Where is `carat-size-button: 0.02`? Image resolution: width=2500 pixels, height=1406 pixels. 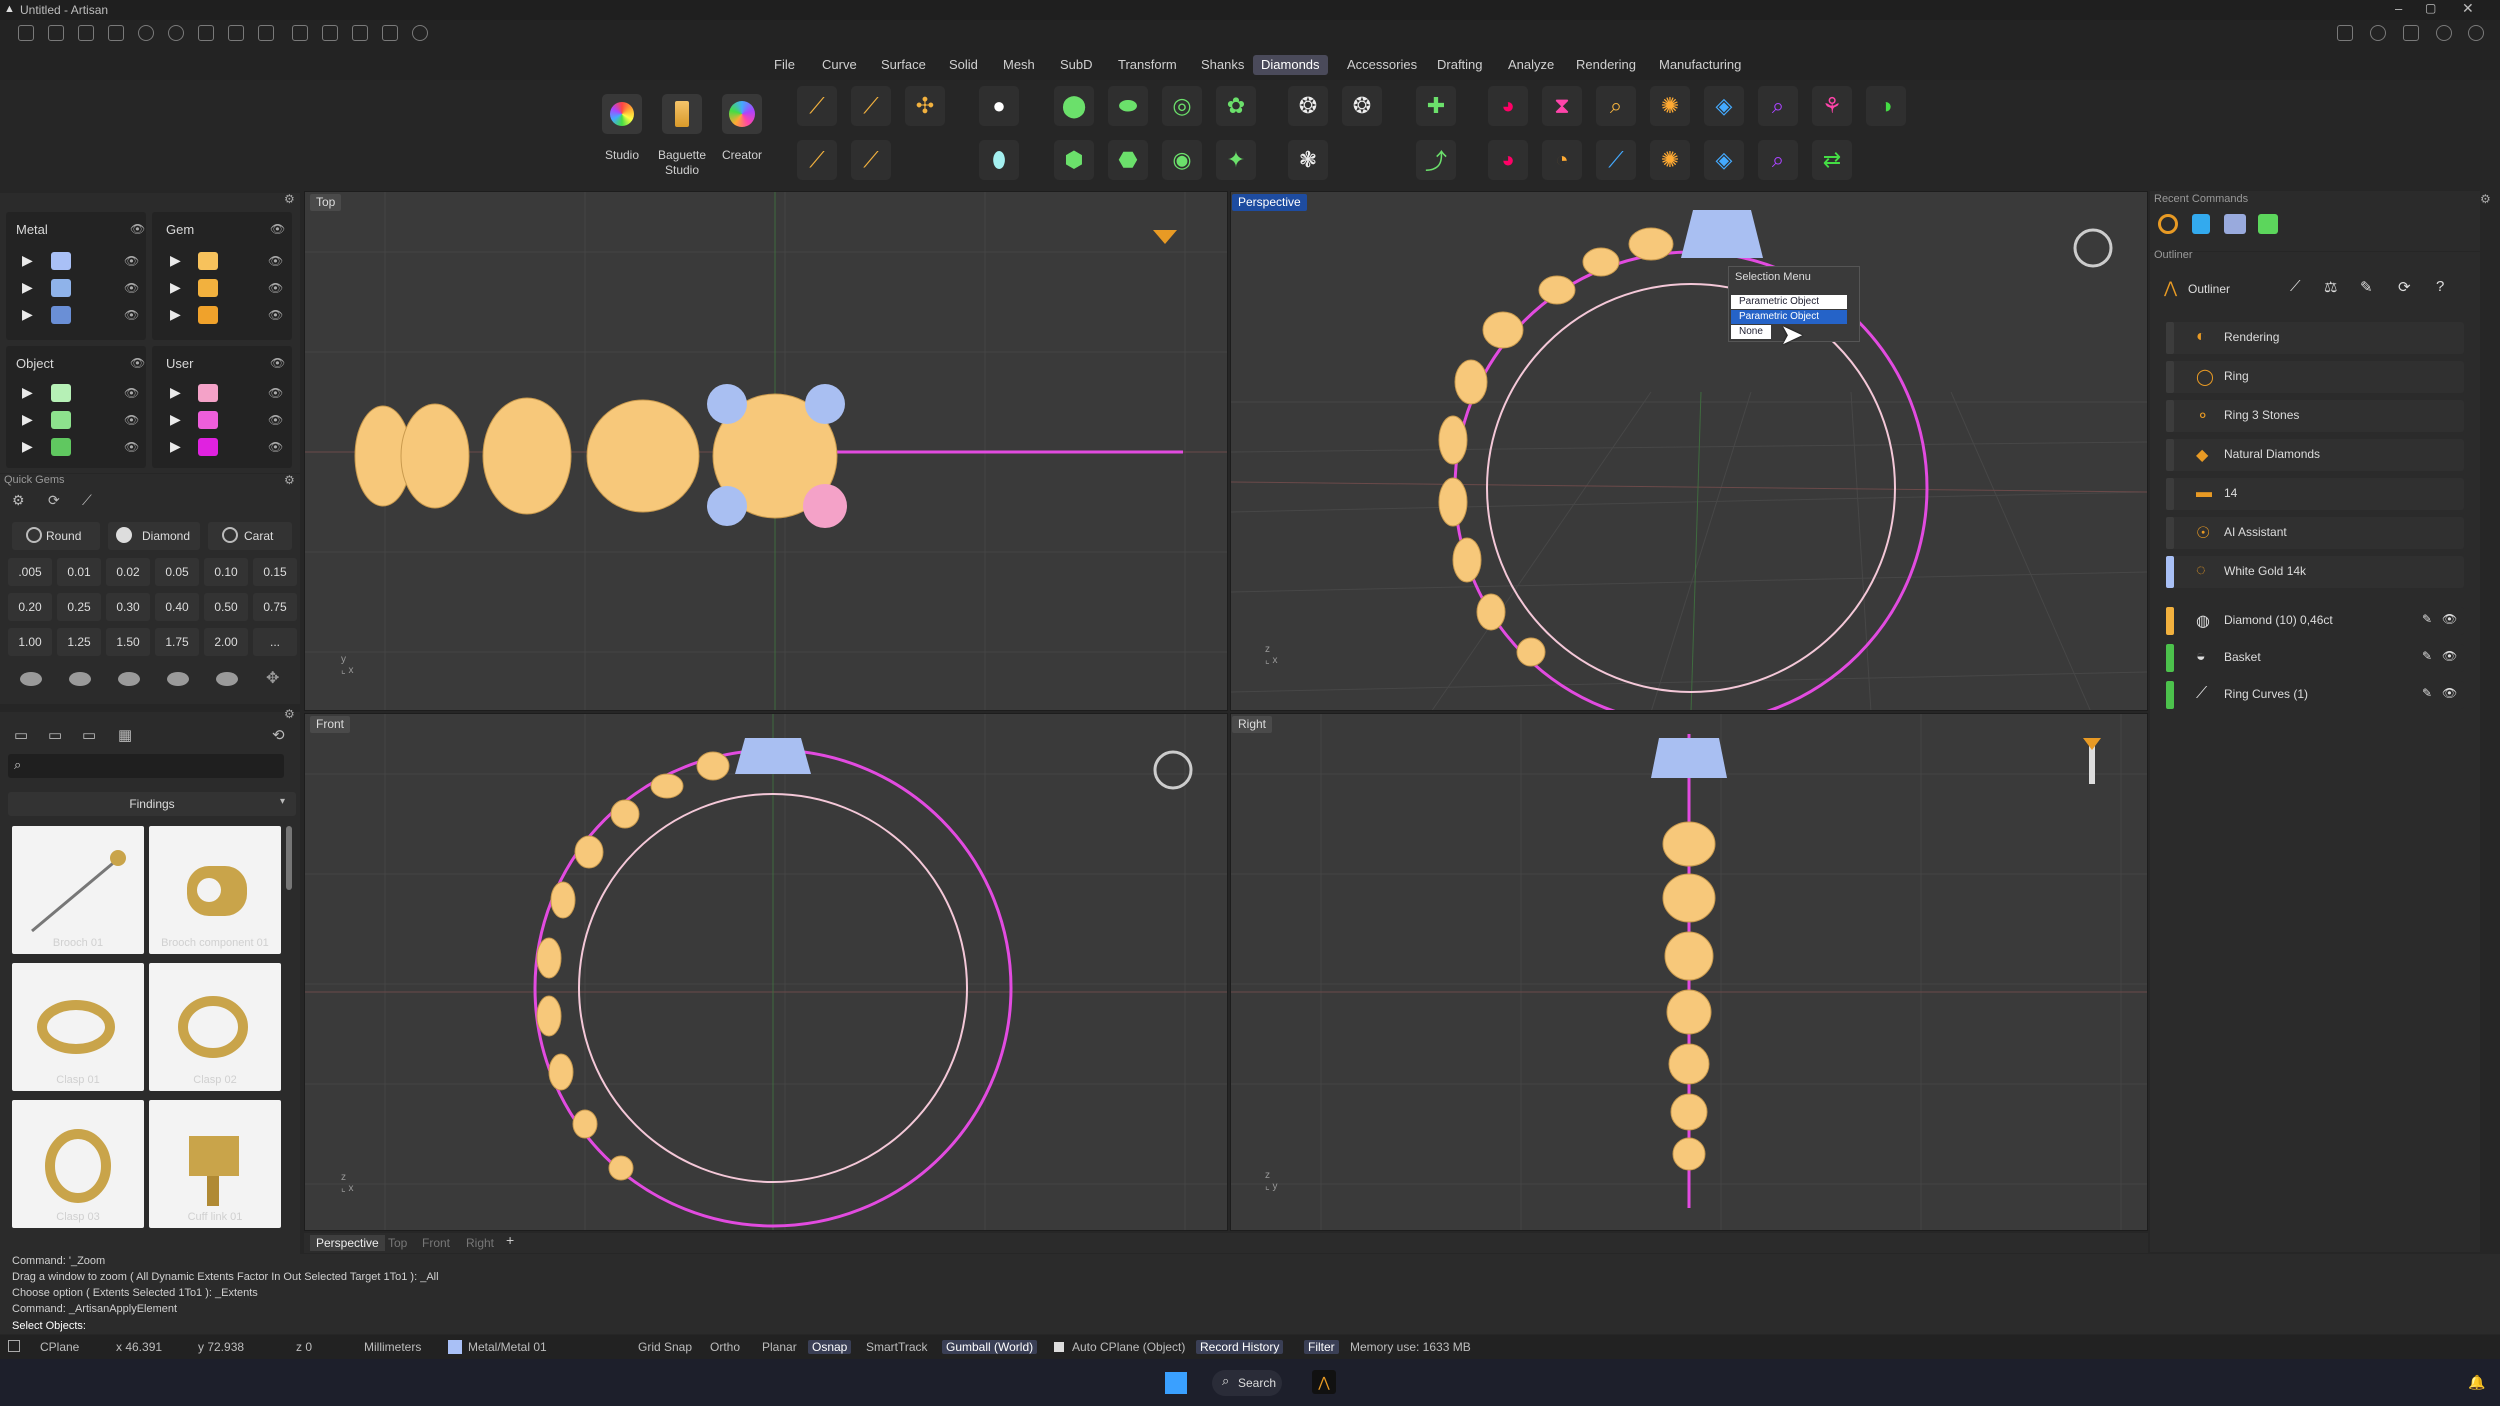 carat-size-button: 0.02 is located at coordinates (128, 572).